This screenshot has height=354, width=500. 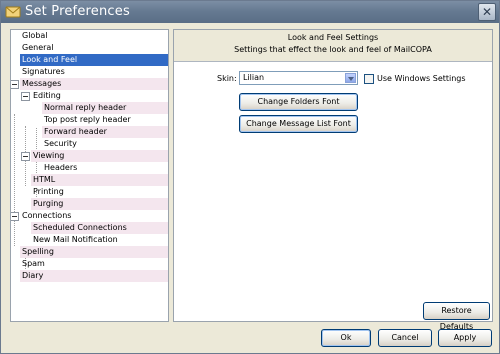 What do you see at coordinates (298, 78) in the screenshot?
I see `skin-select: Lilian` at bounding box center [298, 78].